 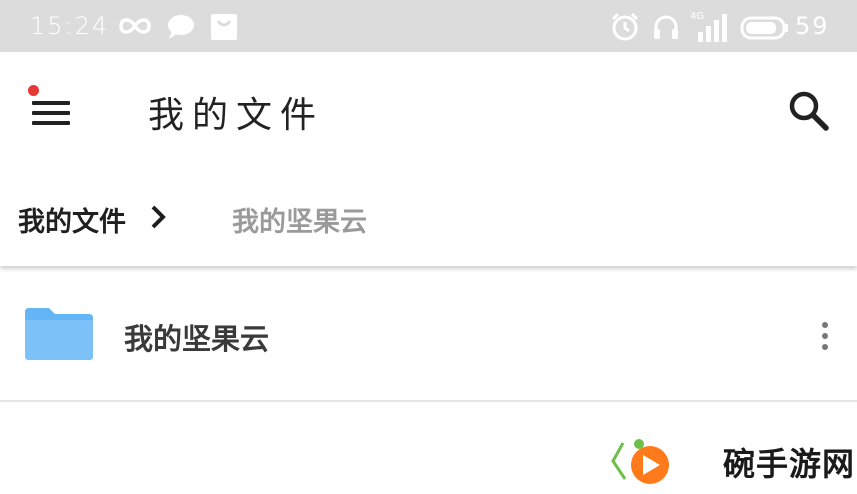 What do you see at coordinates (70, 26) in the screenshot?
I see `status-time: 15:24` at bounding box center [70, 26].